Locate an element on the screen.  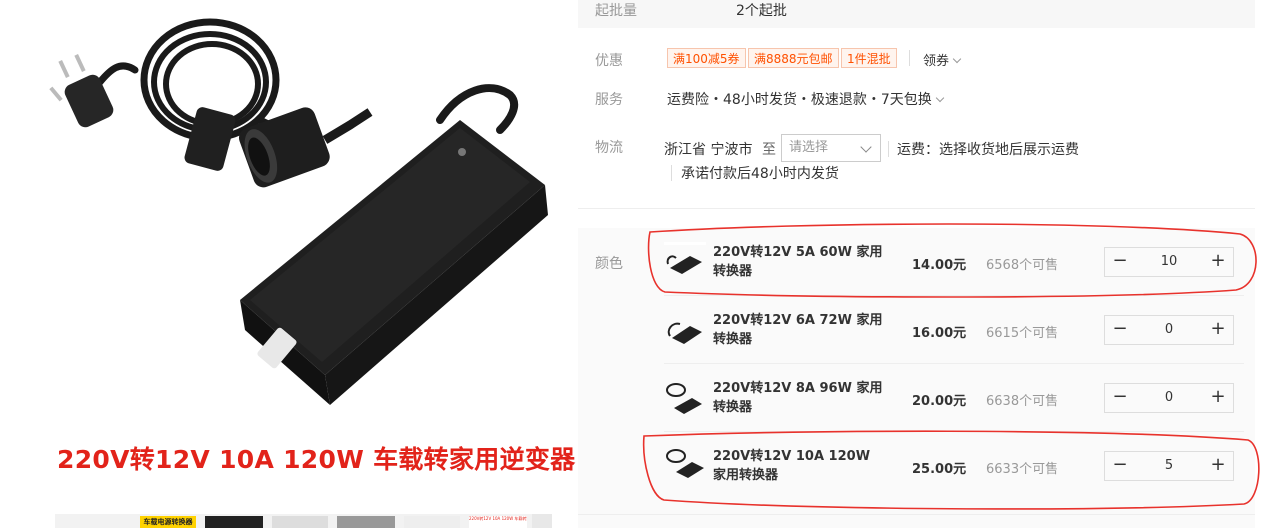
logistics-origin: 浙江省 宁波市 is located at coordinates (708, 150).